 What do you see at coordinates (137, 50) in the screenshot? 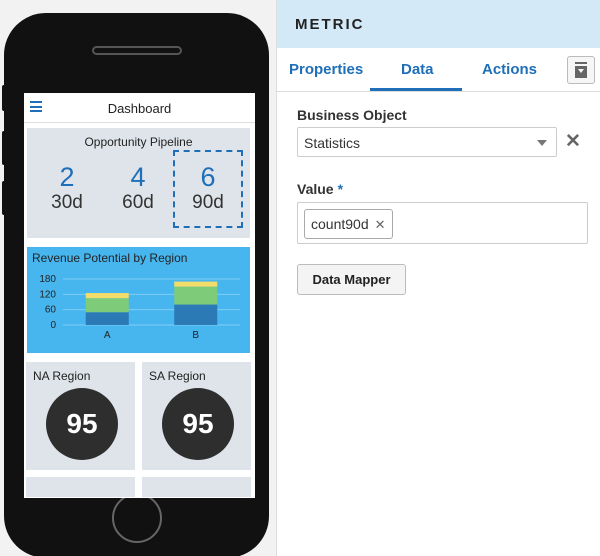
I see `phone-speaker` at bounding box center [137, 50].